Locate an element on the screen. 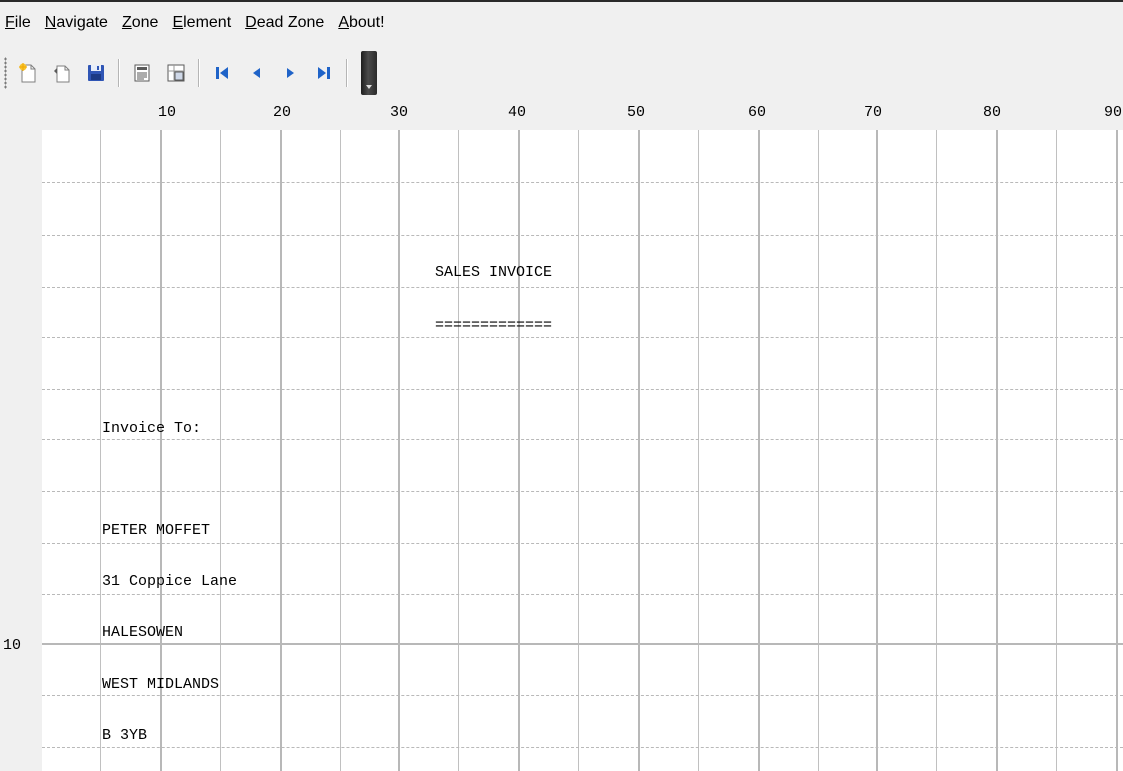 This screenshot has width=1123, height=771. menu-file-mnemonic: F is located at coordinates (10, 22).